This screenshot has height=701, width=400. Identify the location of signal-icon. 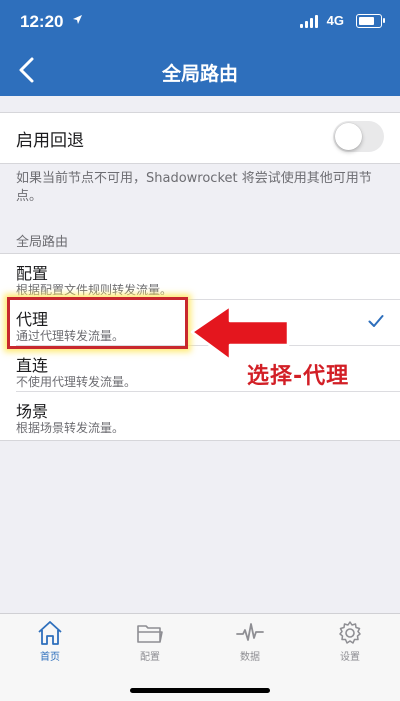
(310, 21).